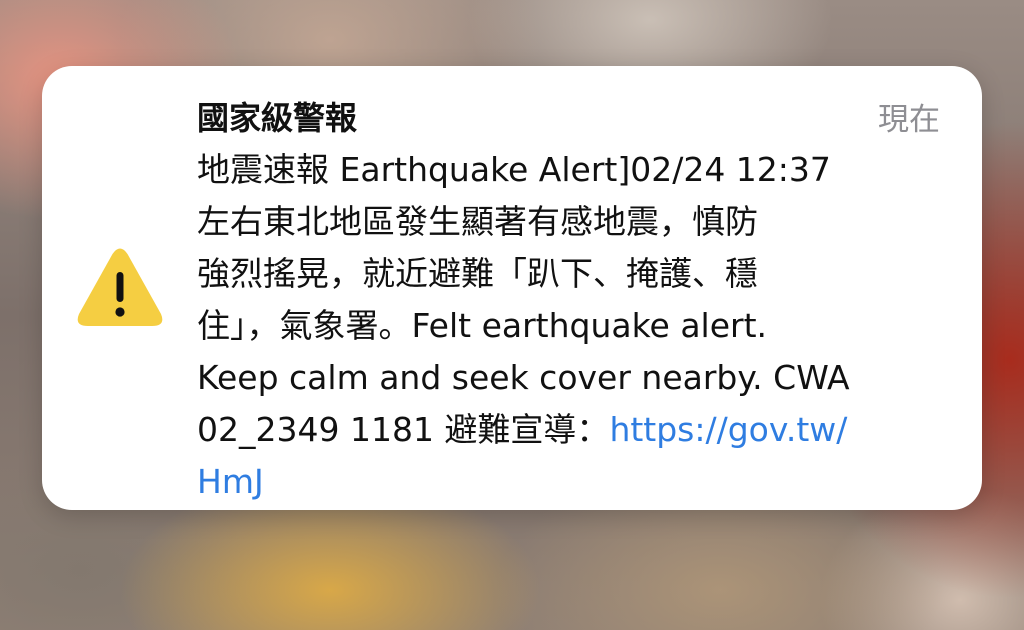 The width and height of the screenshot is (1024, 630). Describe the element at coordinates (403, 429) in the screenshot. I see `alert-message-prefix: 02_2349 1181 避難宣導：` at that location.